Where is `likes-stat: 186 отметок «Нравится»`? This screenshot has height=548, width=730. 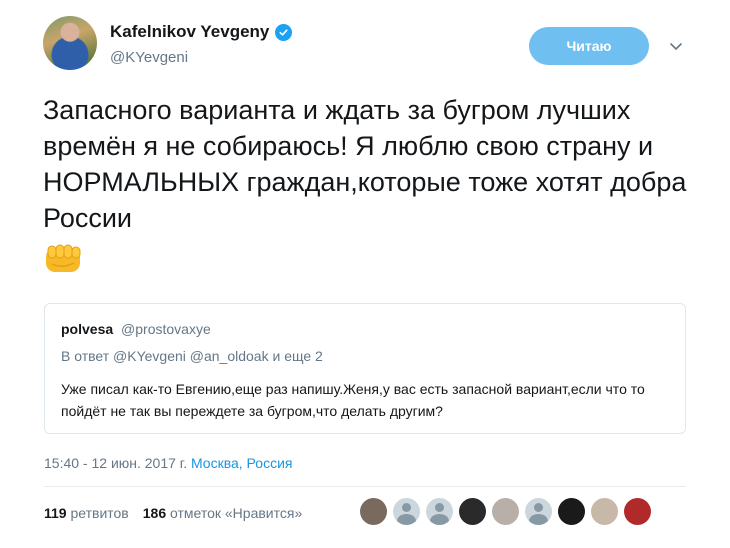 likes-stat: 186 отметок «Нравится» is located at coordinates (223, 513).